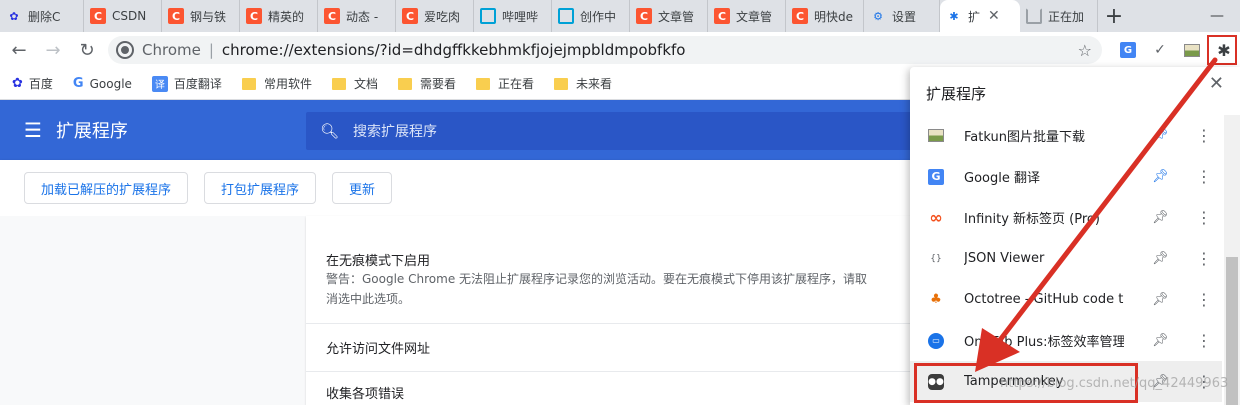 The image size is (1240, 405). What do you see at coordinates (676, 16) in the screenshot?
I see `tab-label: 文章管` at bounding box center [676, 16].